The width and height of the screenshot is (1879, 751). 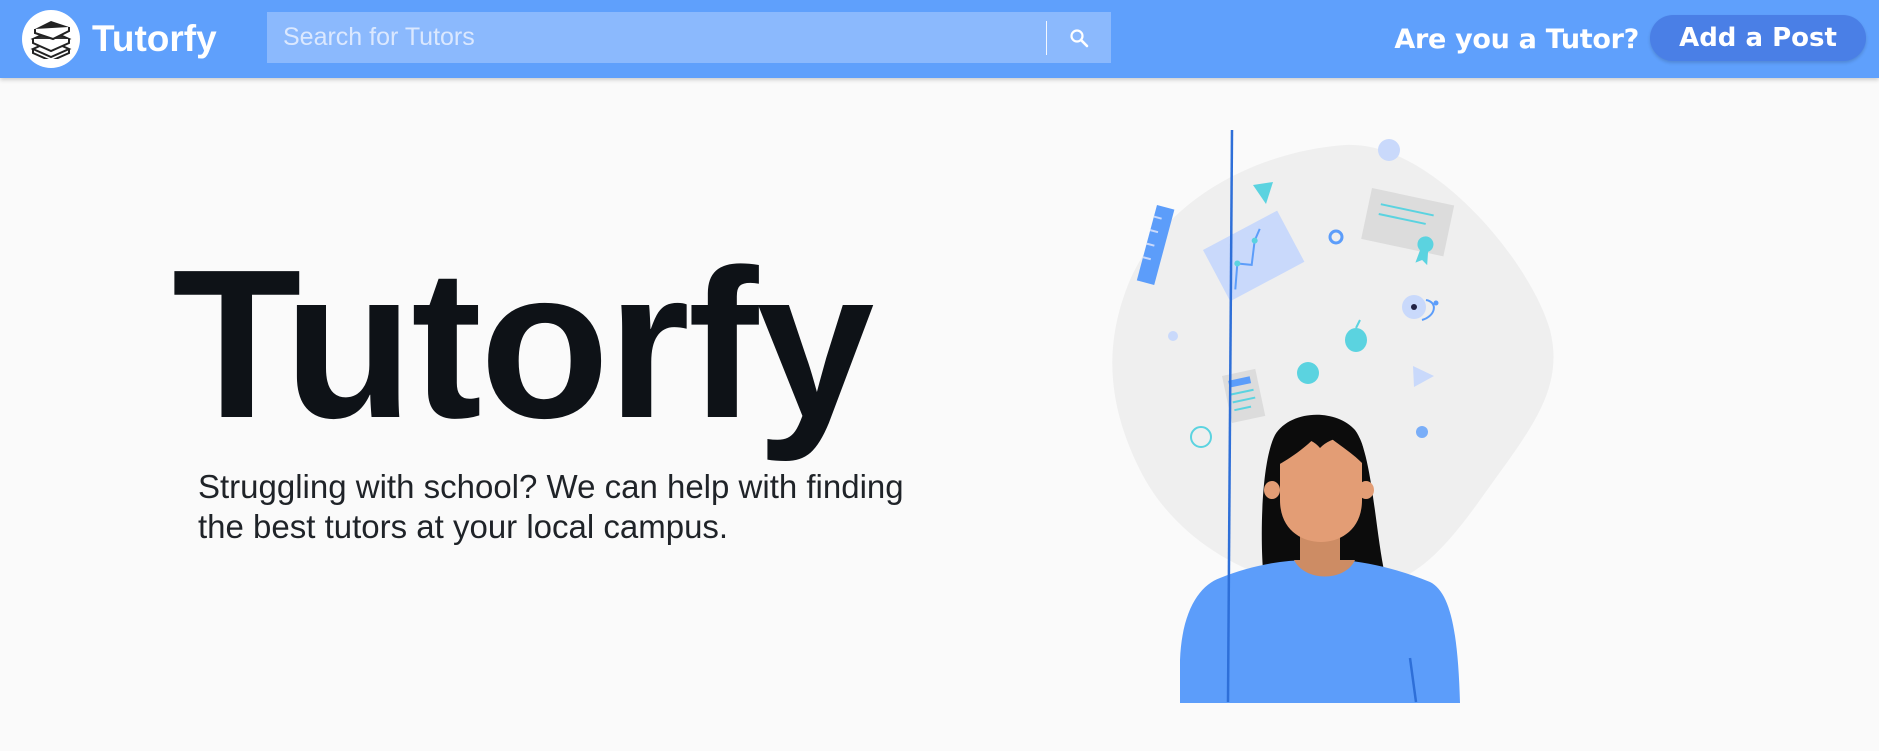 I want to click on search-divider, so click(x=1046, y=37).